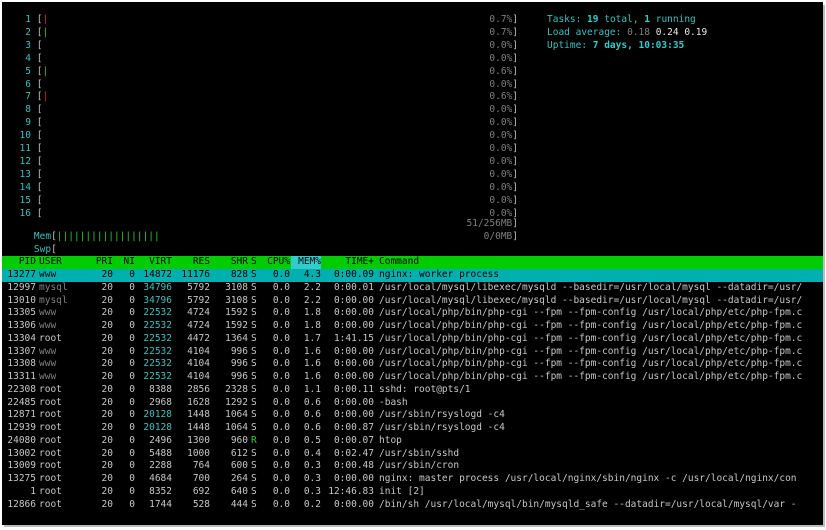  Describe the element at coordinates (503, 71) in the screenshot. I see `cpu-percent-5: 0.6%]` at that location.